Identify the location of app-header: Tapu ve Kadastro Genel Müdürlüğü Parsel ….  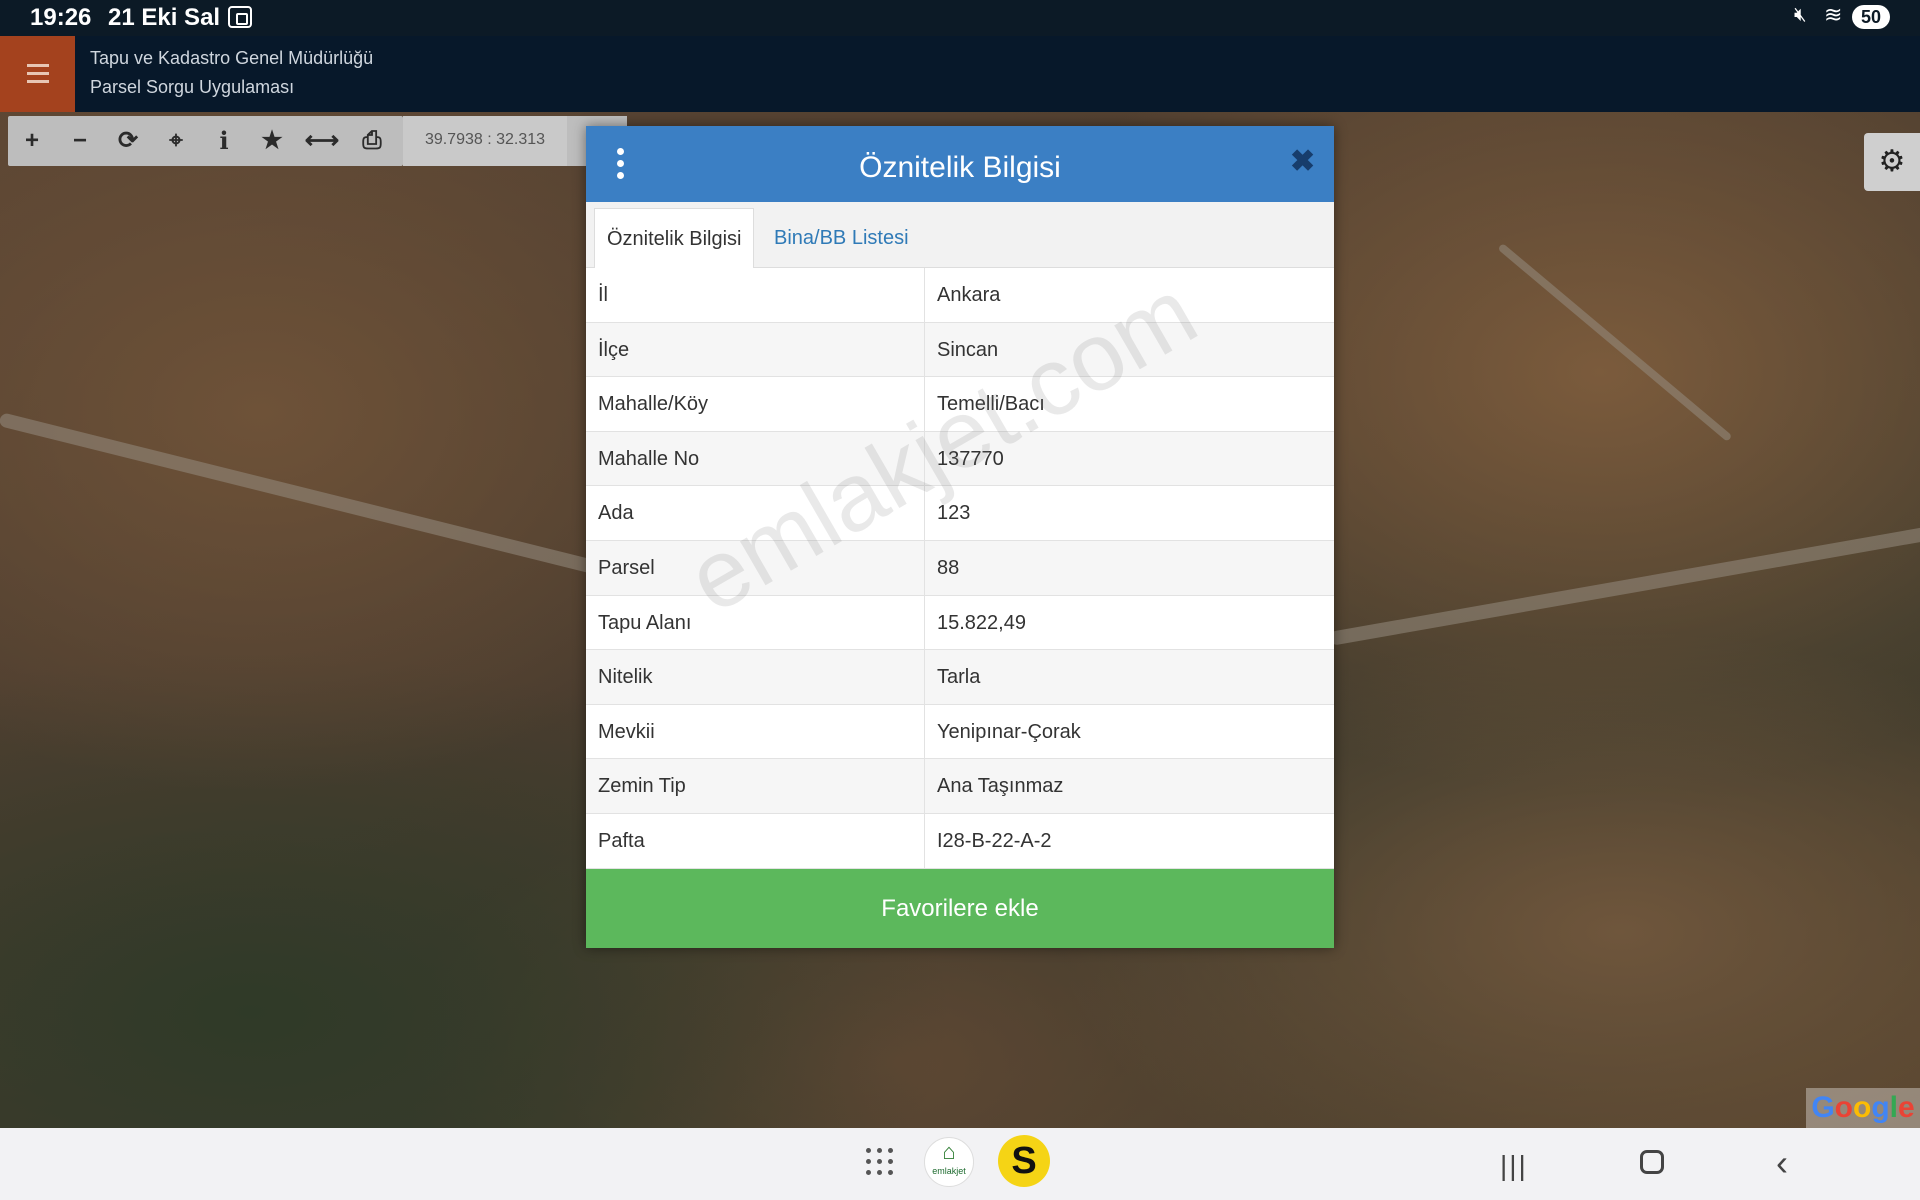
(960, 74).